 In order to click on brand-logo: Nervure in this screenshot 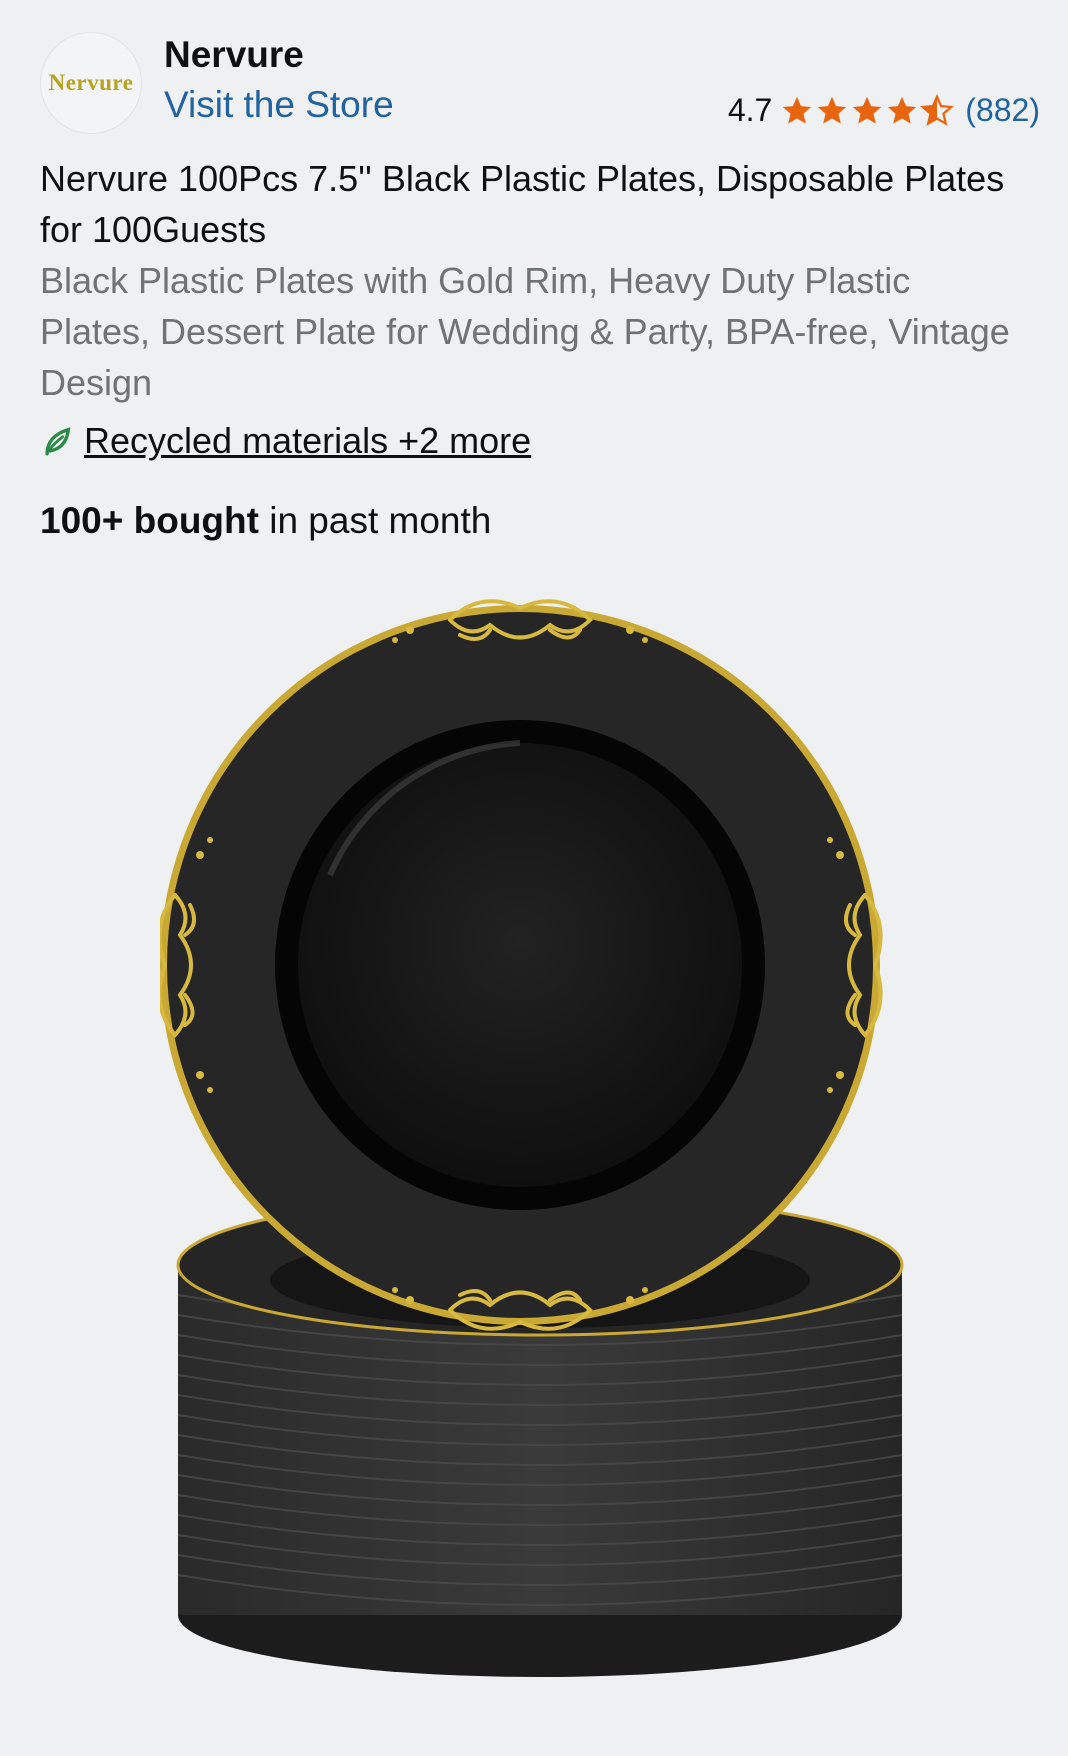, I will do `click(91, 83)`.